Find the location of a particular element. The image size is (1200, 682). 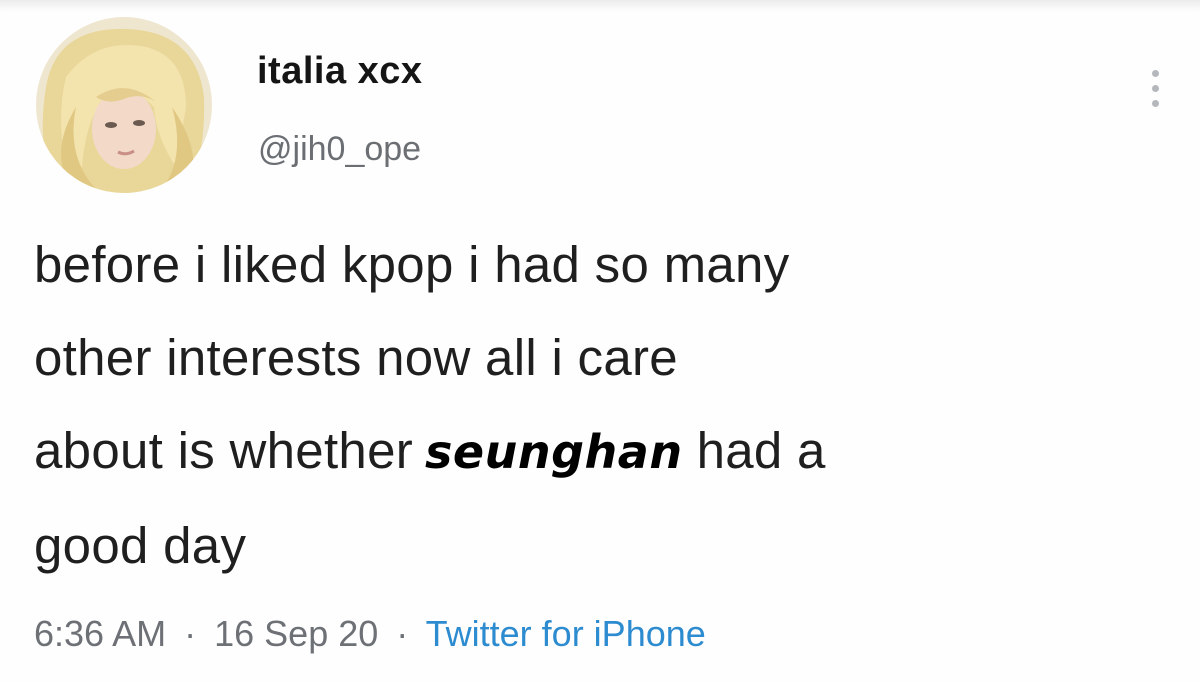

avatar-image is located at coordinates (124, 105).